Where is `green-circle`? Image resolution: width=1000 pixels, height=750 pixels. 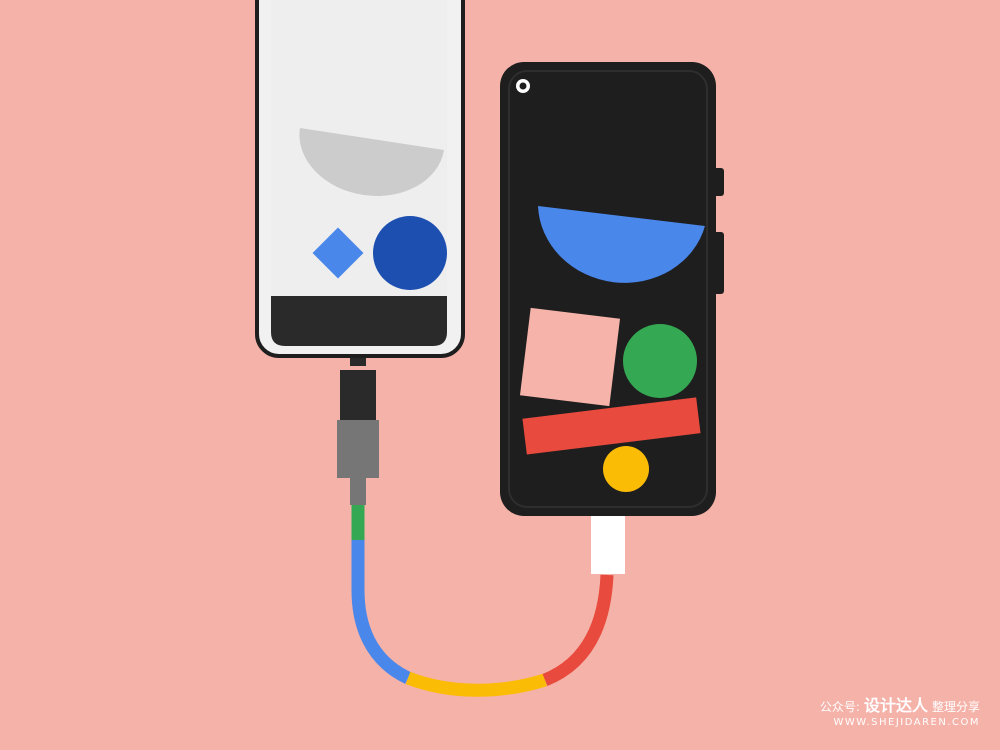 green-circle is located at coordinates (660, 361).